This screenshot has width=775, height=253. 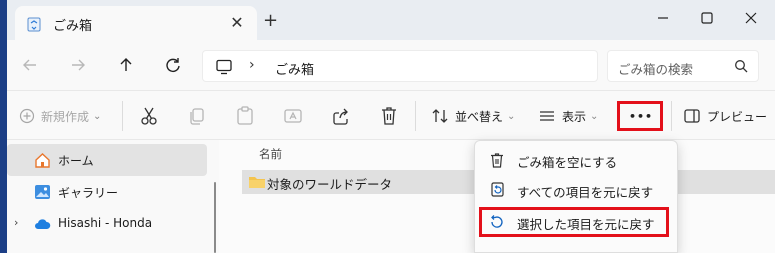 What do you see at coordinates (692, 116) in the screenshot?
I see `preview-pane-icon` at bounding box center [692, 116].